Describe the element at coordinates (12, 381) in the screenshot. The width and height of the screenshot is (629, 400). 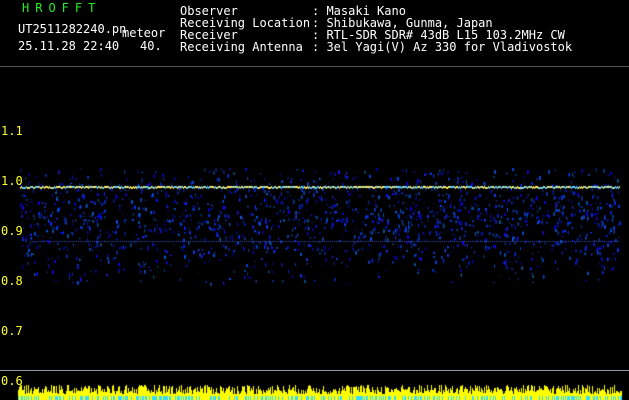
I see `y-tick-label: 0.6` at that location.